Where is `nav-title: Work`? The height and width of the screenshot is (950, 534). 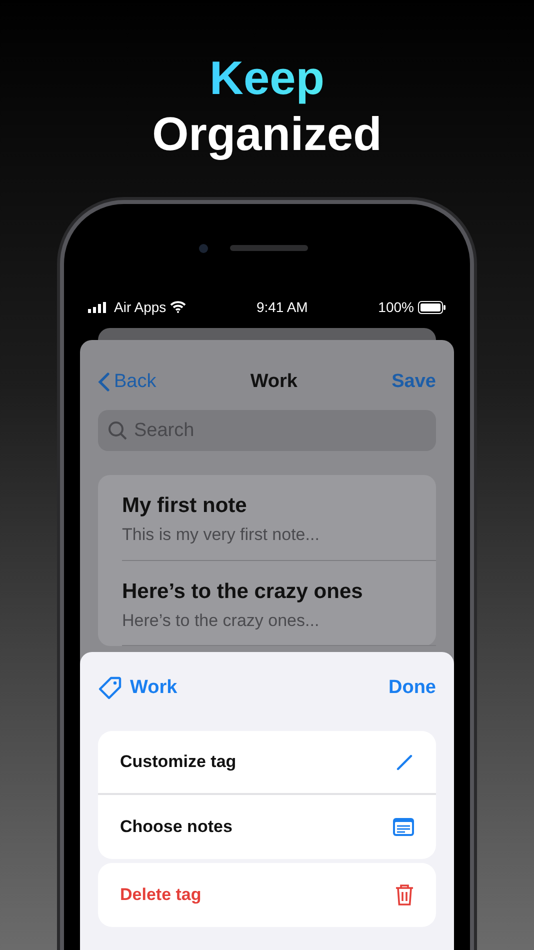
nav-title: Work is located at coordinates (274, 382).